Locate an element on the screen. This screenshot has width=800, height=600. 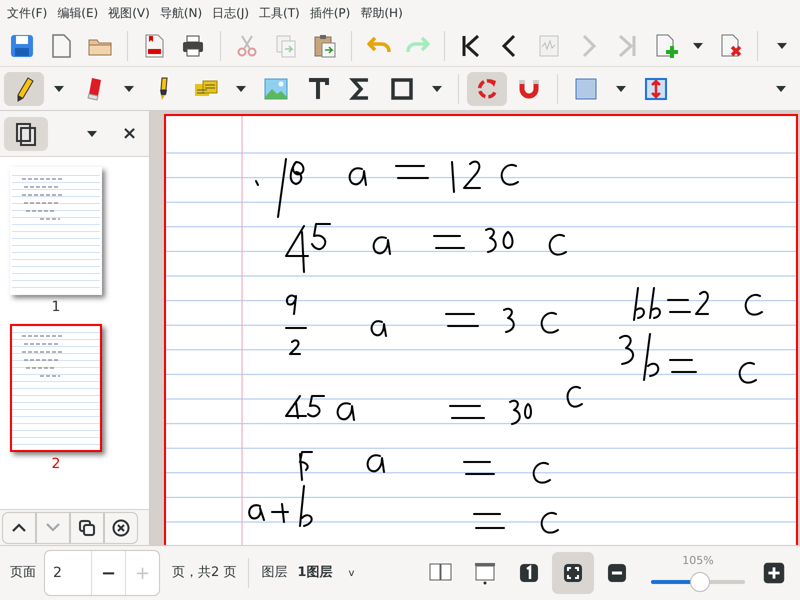
view-button is located at coordinates (573, 573).